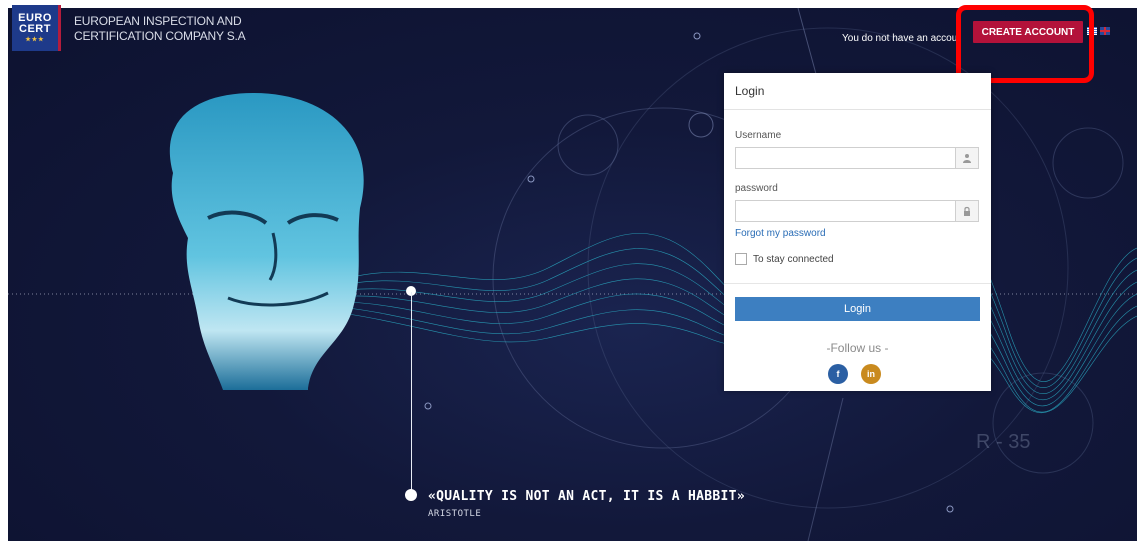 The height and width of the screenshot is (541, 1137). I want to click on password-label: password, so click(756, 188).